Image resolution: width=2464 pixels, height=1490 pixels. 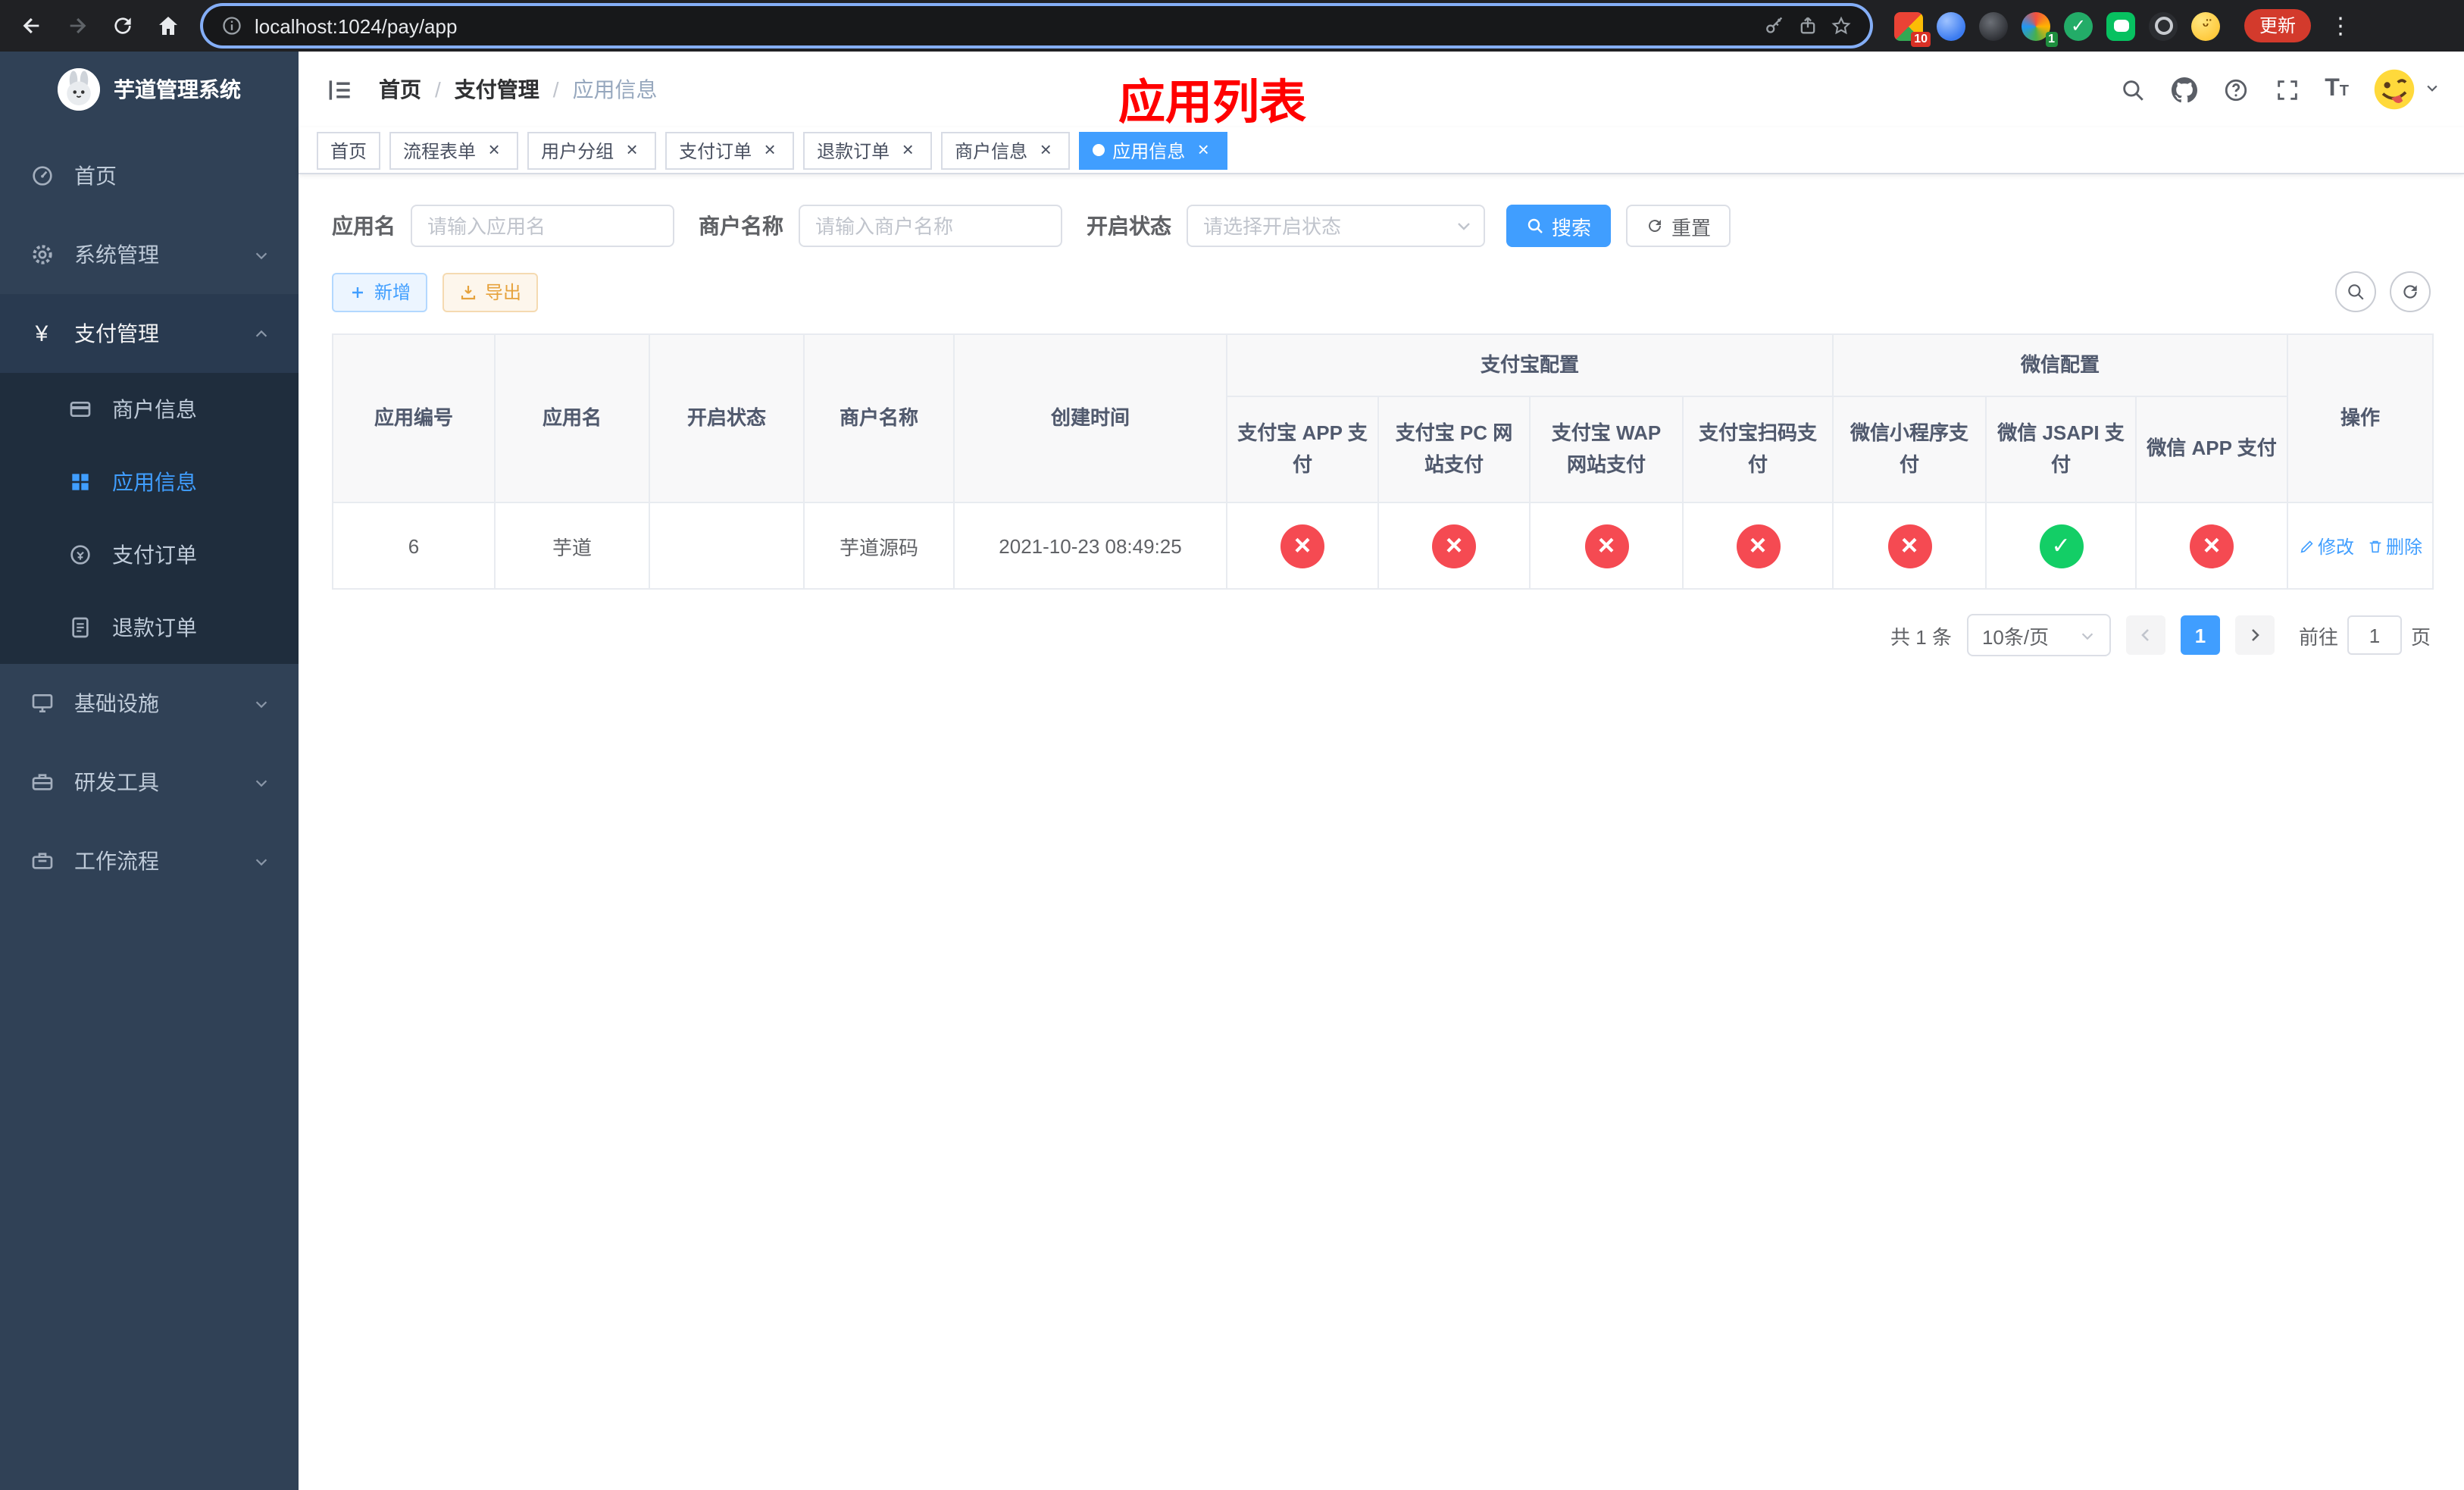 I want to click on help-icon, so click(x=2236, y=89).